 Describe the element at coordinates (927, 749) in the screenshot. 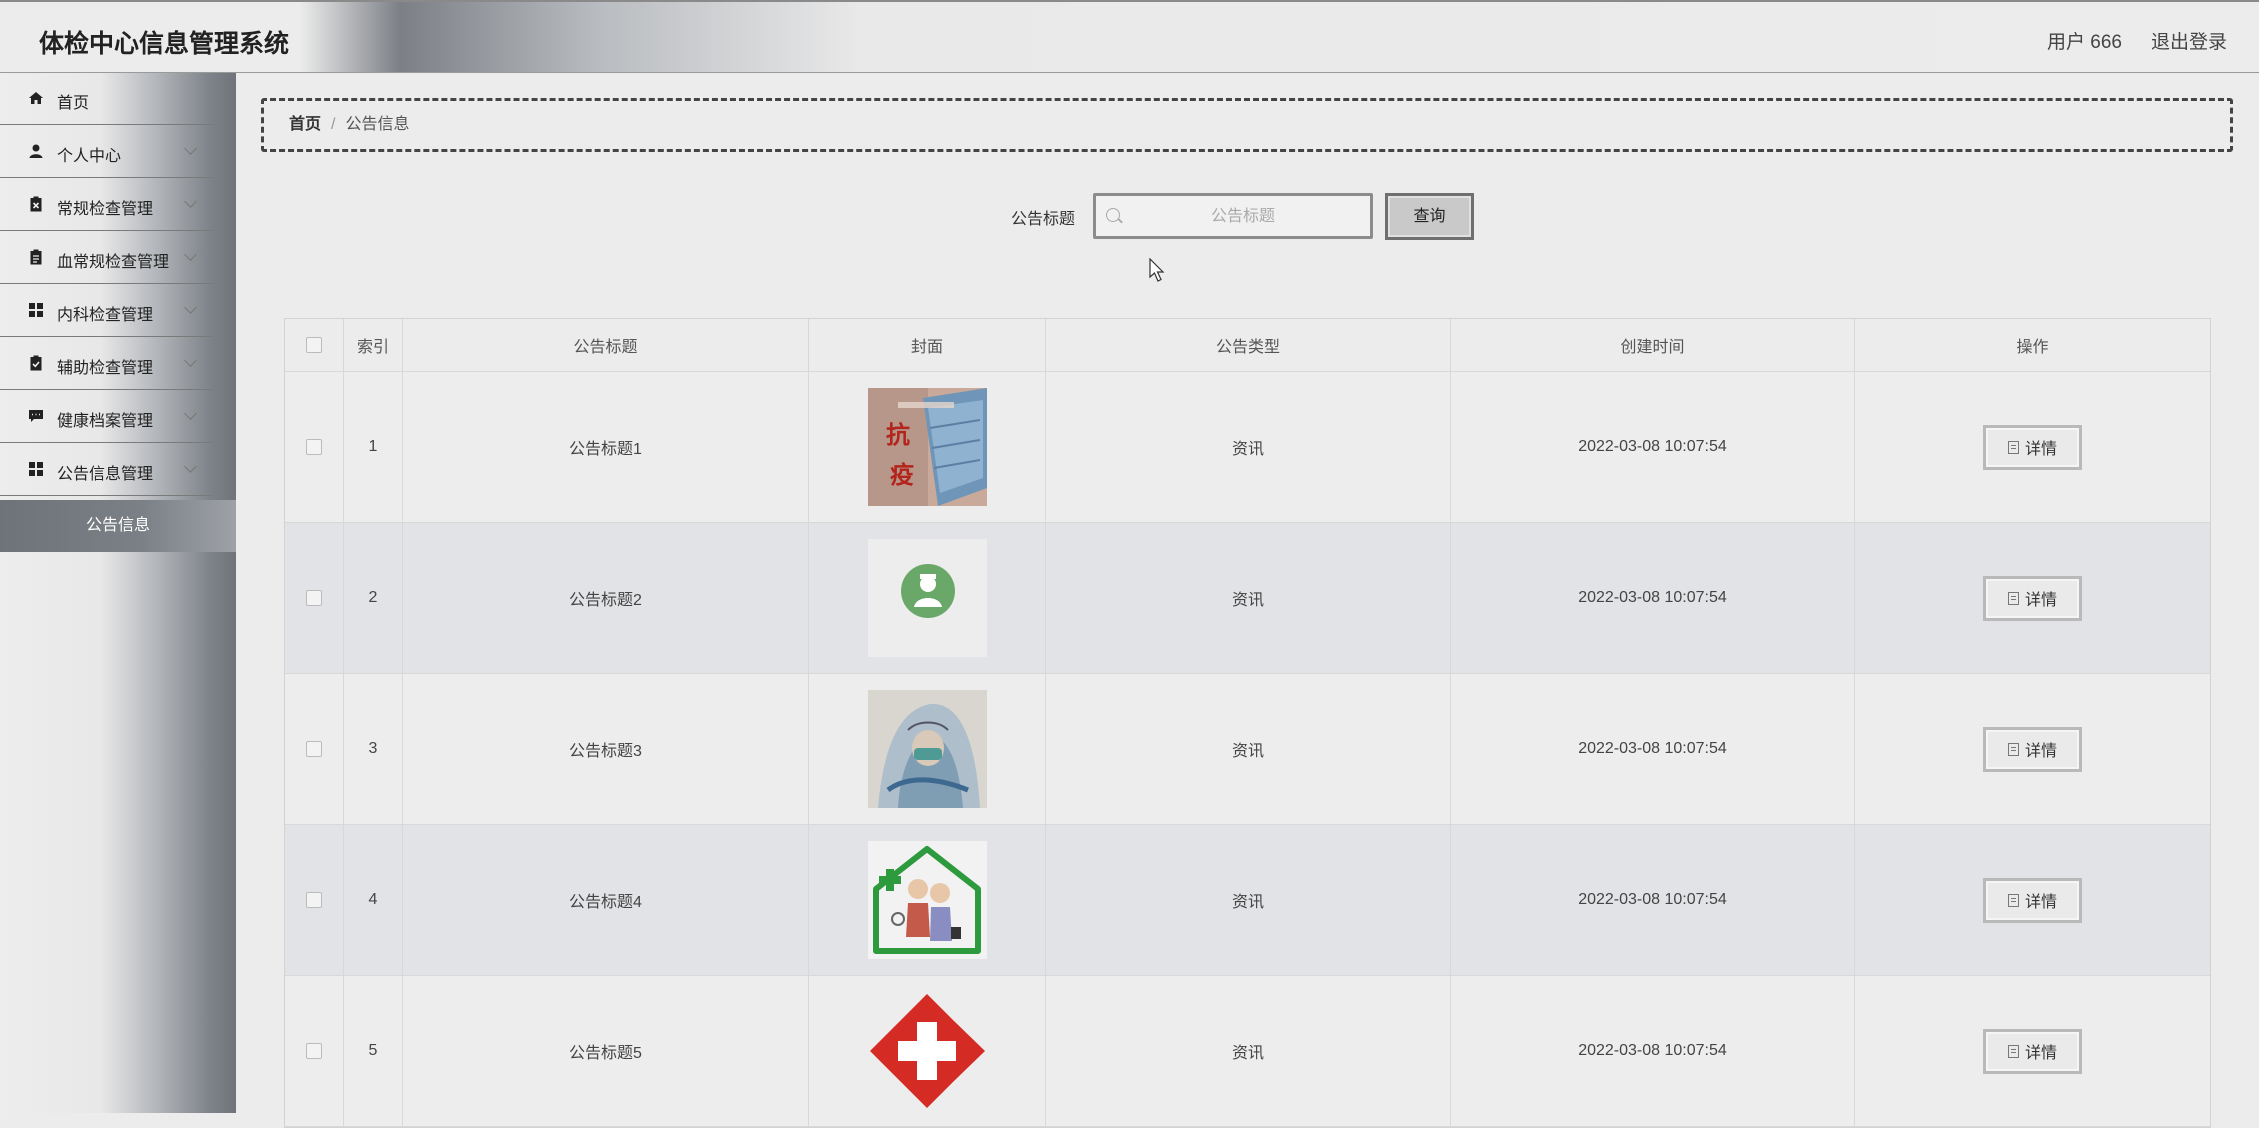

I see `medic-painting-image` at that location.